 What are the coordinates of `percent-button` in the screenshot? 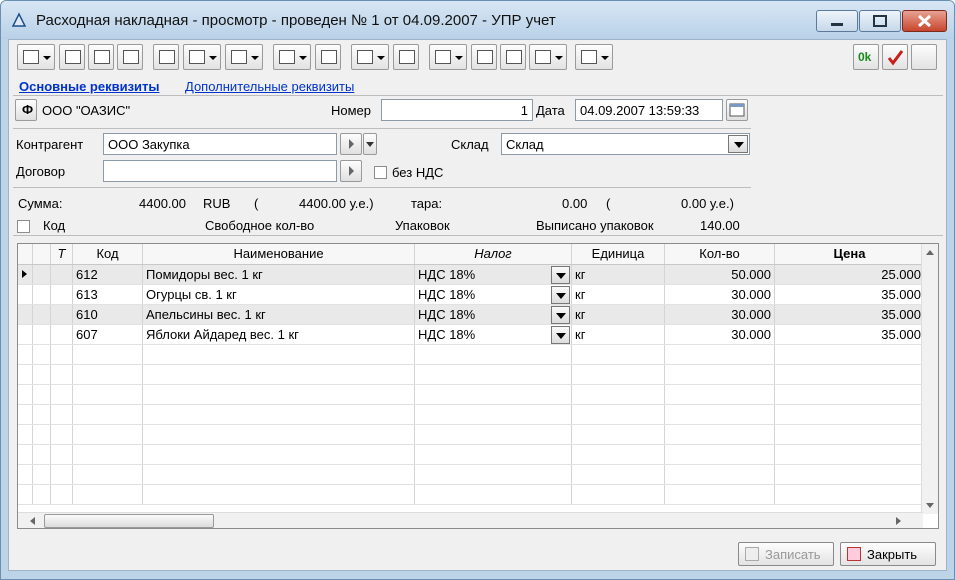 It's located at (244, 57).